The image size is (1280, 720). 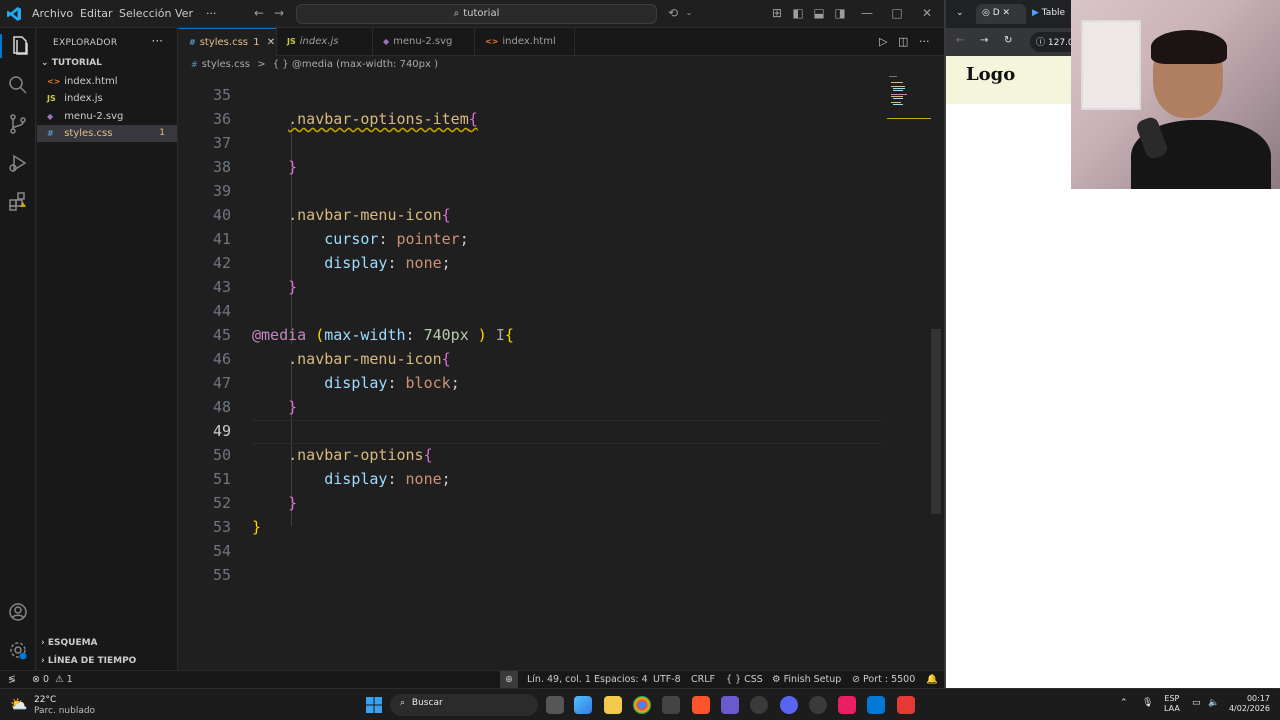 What do you see at coordinates (88, 661) in the screenshot?
I see `timeline-section: › LÍNEA DE TIEMPO` at bounding box center [88, 661].